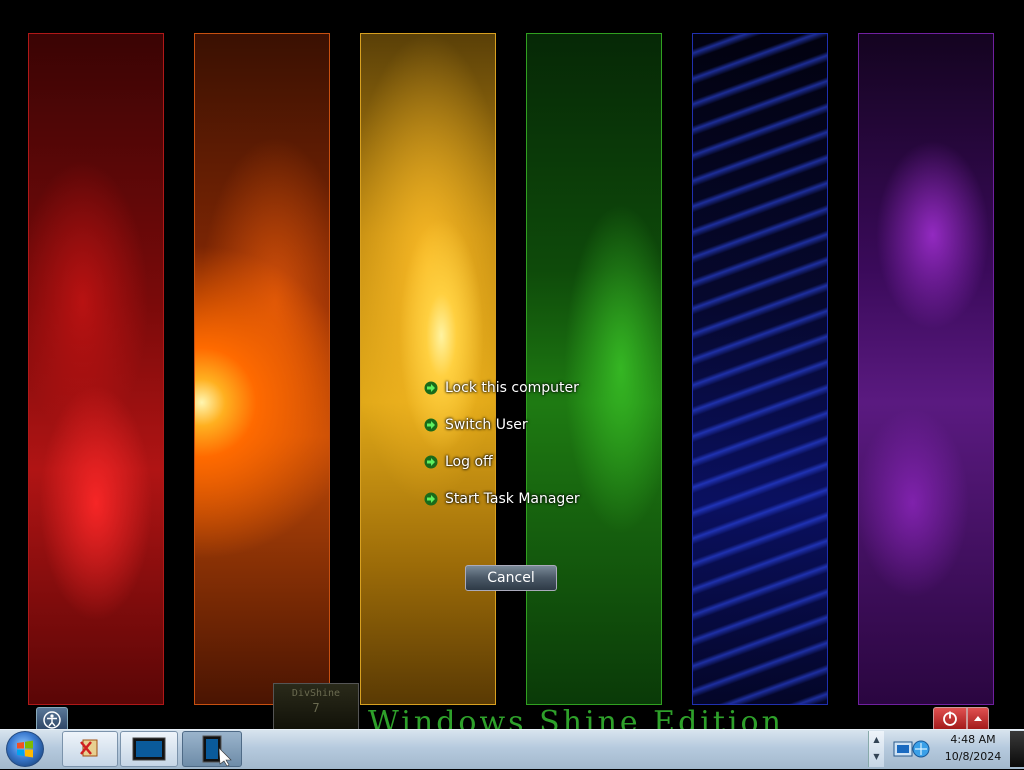 This screenshot has width=1024, height=770. I want to click on wallpaper-panel-orange, so click(262, 369).